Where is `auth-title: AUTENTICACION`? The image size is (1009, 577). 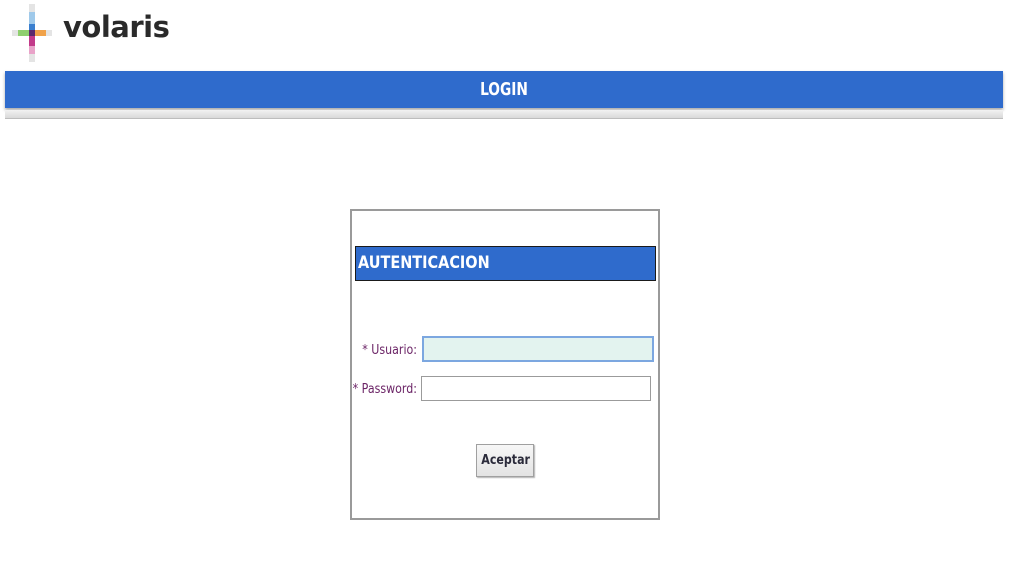 auth-title: AUTENTICACION is located at coordinates (424, 263).